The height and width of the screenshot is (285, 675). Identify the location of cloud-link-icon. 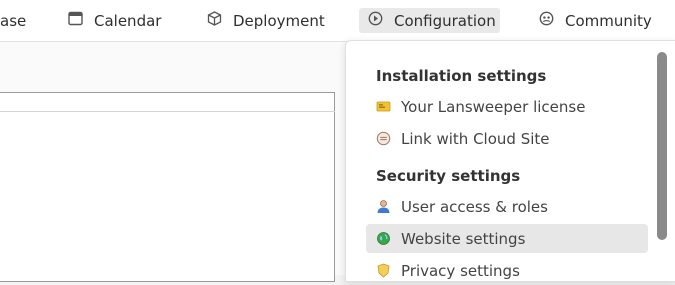
(383, 138).